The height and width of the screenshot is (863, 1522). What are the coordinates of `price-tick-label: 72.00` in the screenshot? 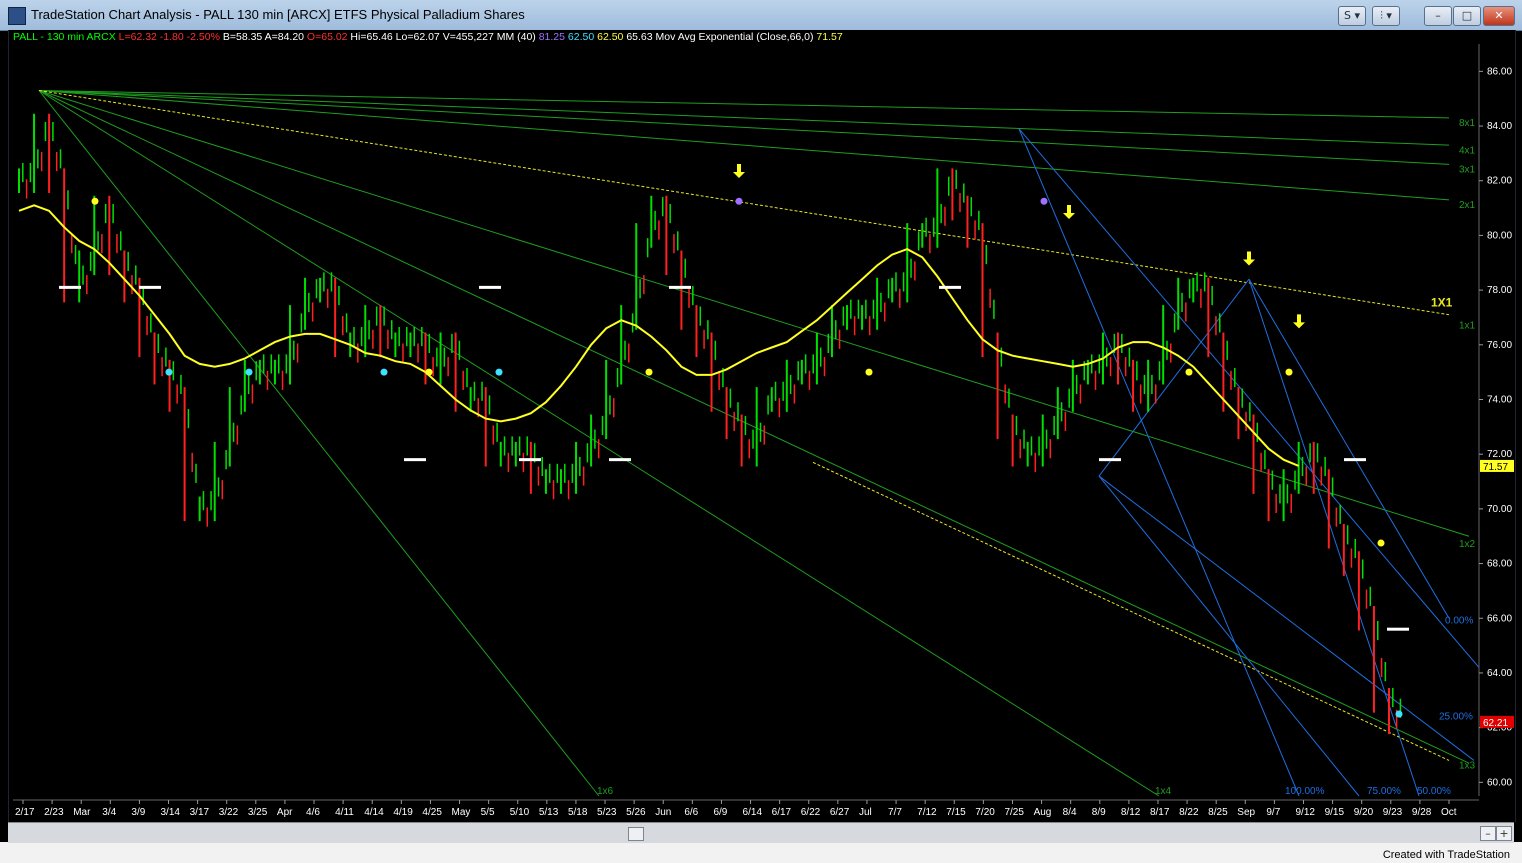 It's located at (1499, 454).